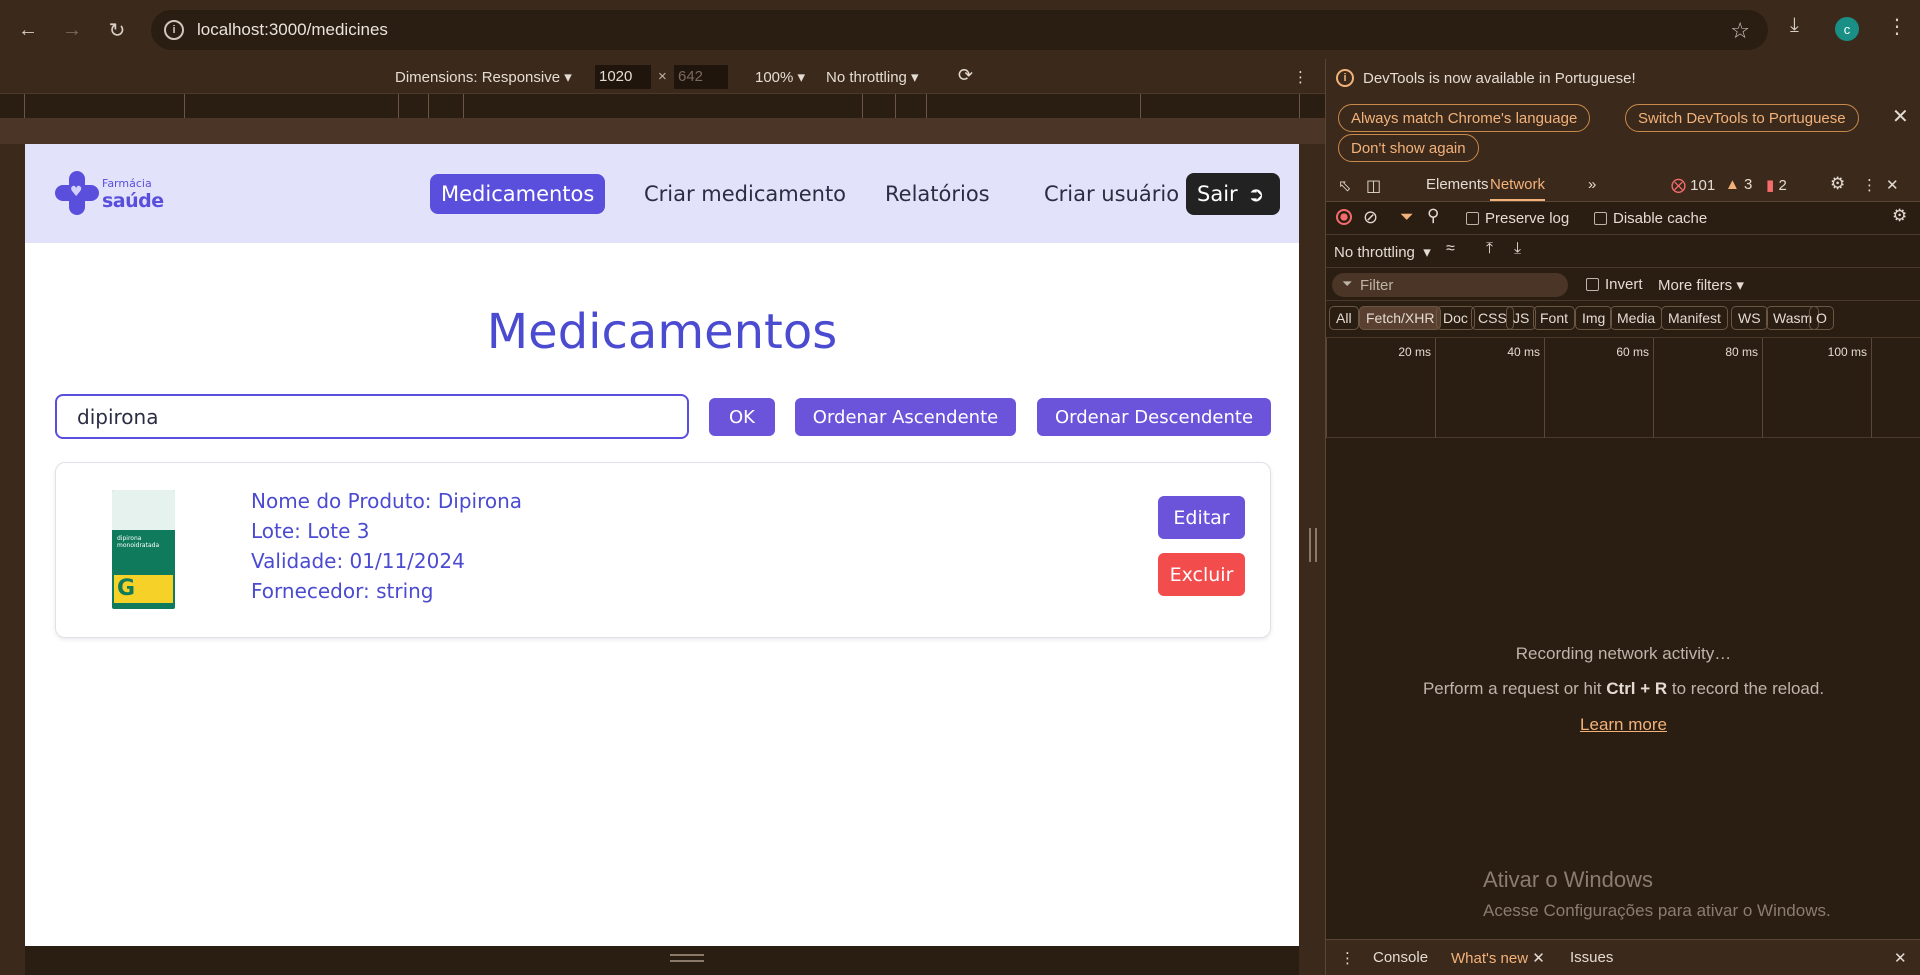 Image resolution: width=1920 pixels, height=975 pixels. What do you see at coordinates (1538, 958) in the screenshot?
I see `close-whats-new-icon: ✕` at bounding box center [1538, 958].